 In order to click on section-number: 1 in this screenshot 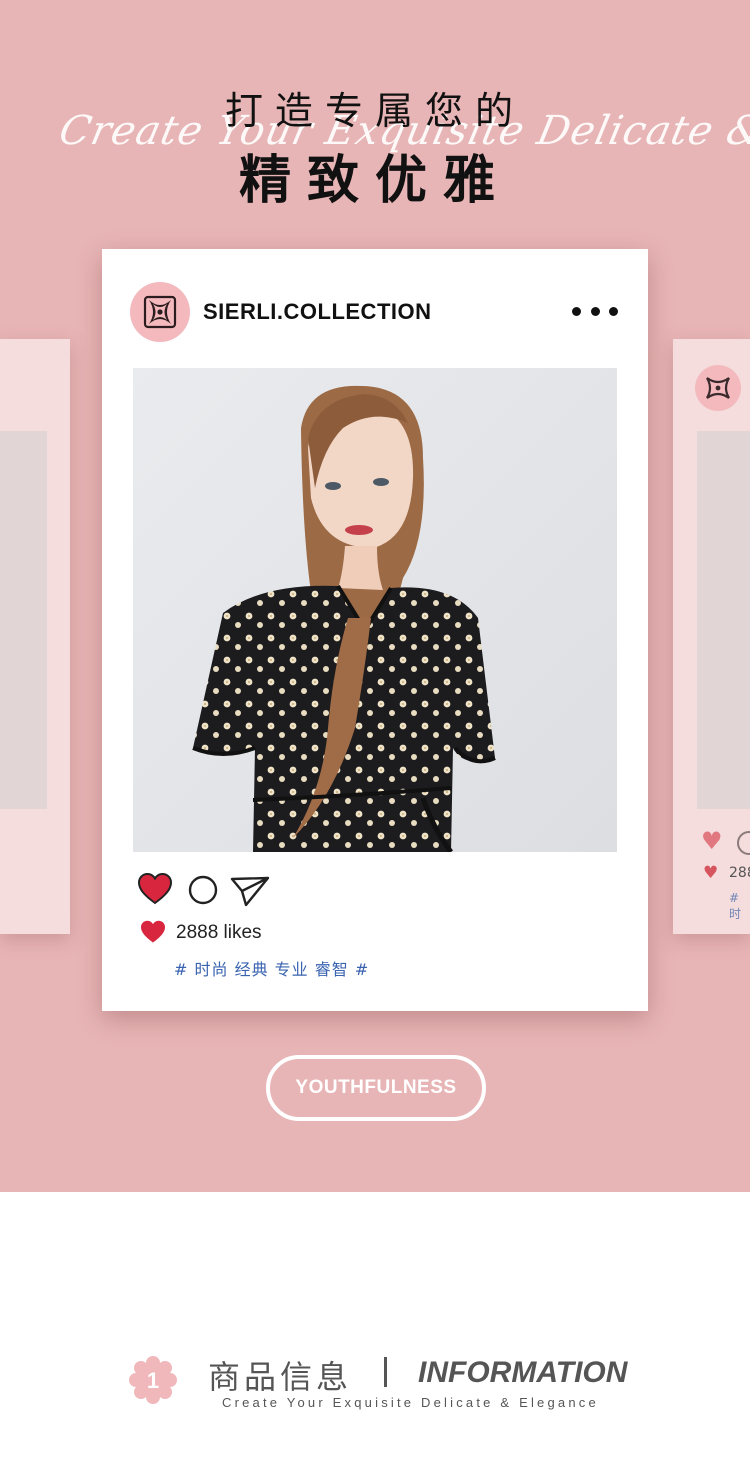, I will do `click(153, 1380)`.